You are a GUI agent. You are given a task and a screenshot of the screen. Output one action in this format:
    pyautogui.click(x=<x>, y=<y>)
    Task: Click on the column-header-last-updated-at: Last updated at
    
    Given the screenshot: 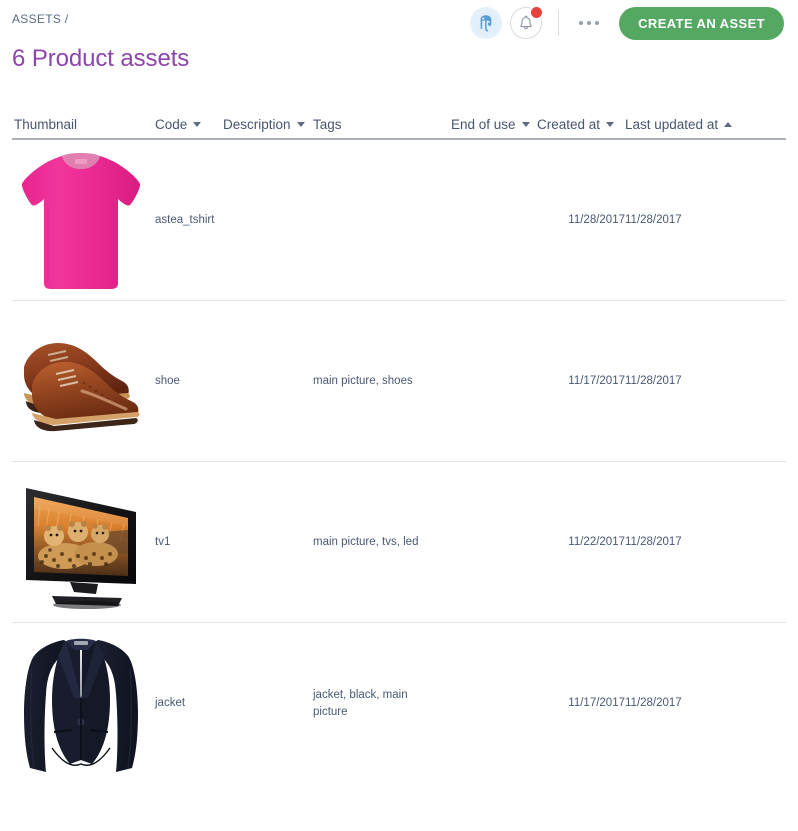 What is the action you would take?
    pyautogui.click(x=685, y=124)
    